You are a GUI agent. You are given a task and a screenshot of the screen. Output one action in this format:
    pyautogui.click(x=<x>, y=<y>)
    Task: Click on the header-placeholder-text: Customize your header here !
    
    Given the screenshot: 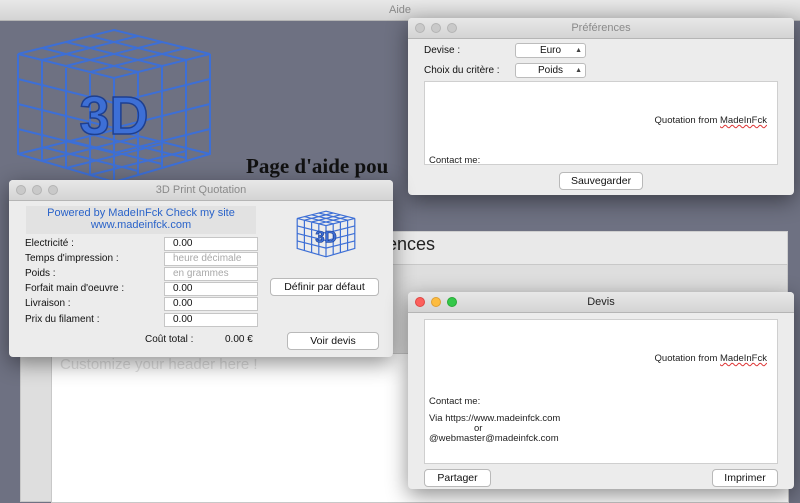 What is the action you would take?
    pyautogui.click(x=159, y=364)
    